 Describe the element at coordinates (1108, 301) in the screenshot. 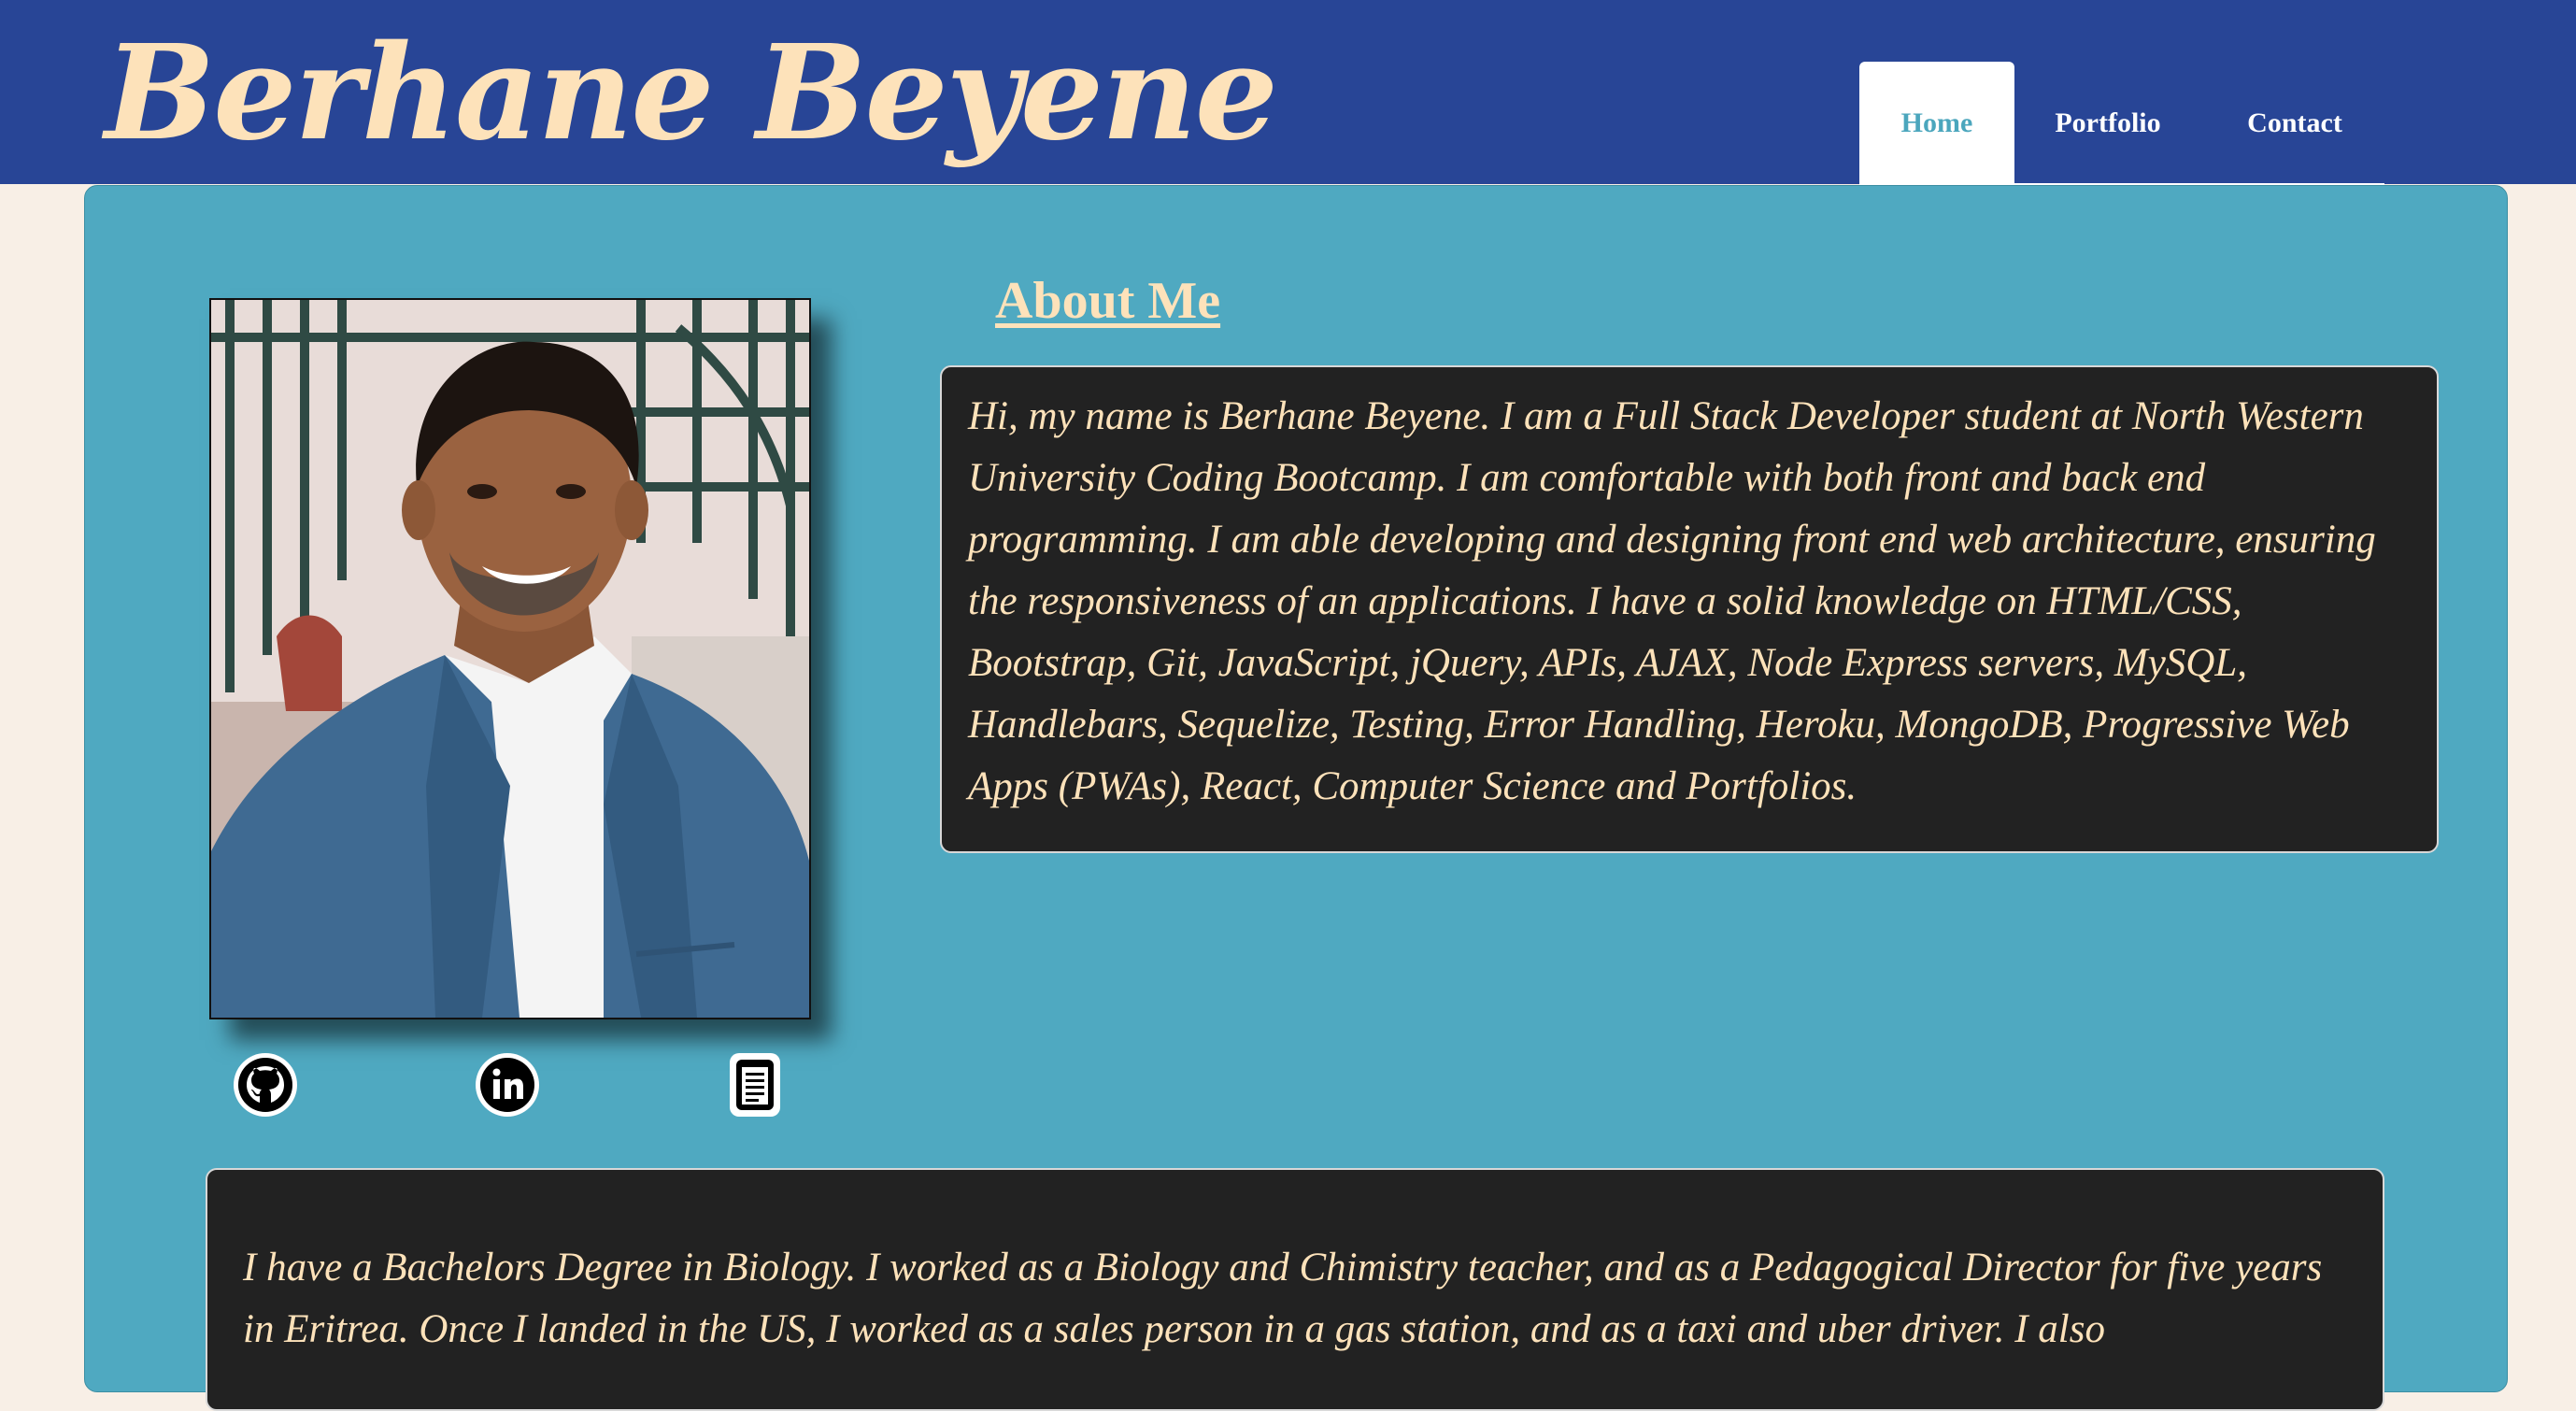

I see `about-heading: About Me` at that location.